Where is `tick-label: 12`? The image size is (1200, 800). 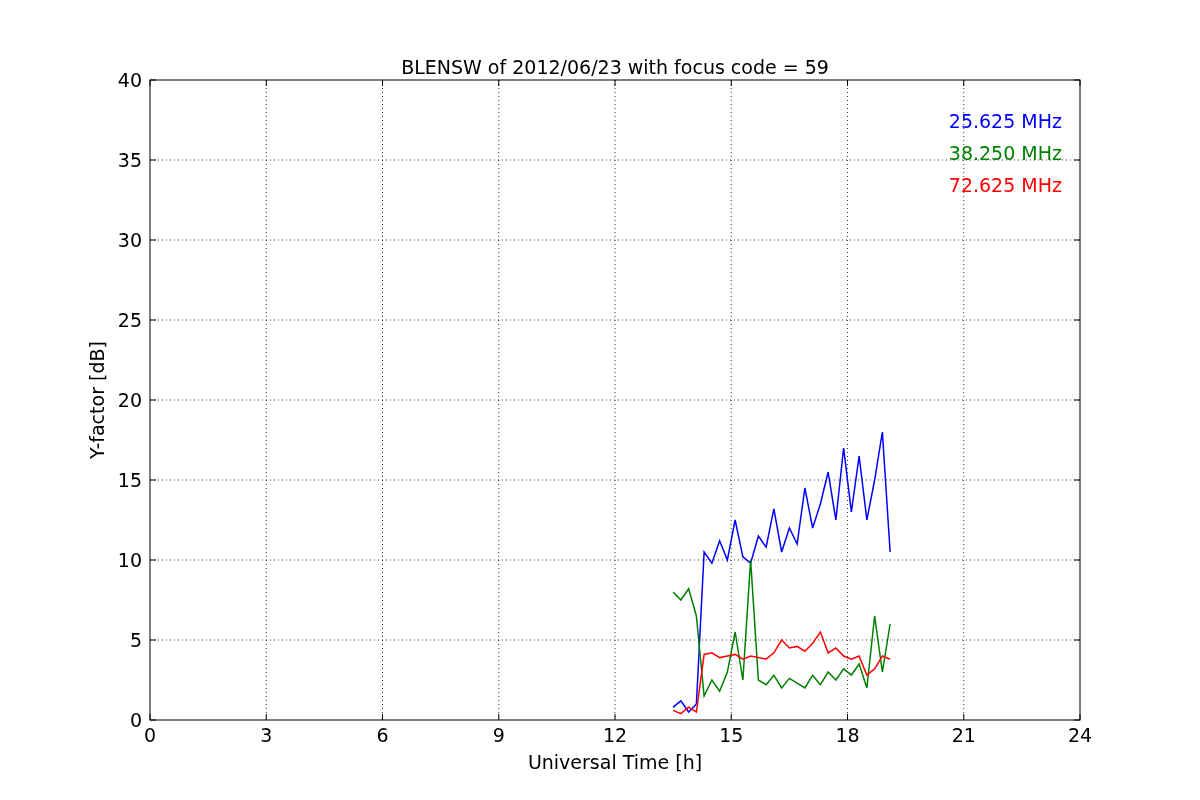
tick-label: 12 is located at coordinates (615, 735).